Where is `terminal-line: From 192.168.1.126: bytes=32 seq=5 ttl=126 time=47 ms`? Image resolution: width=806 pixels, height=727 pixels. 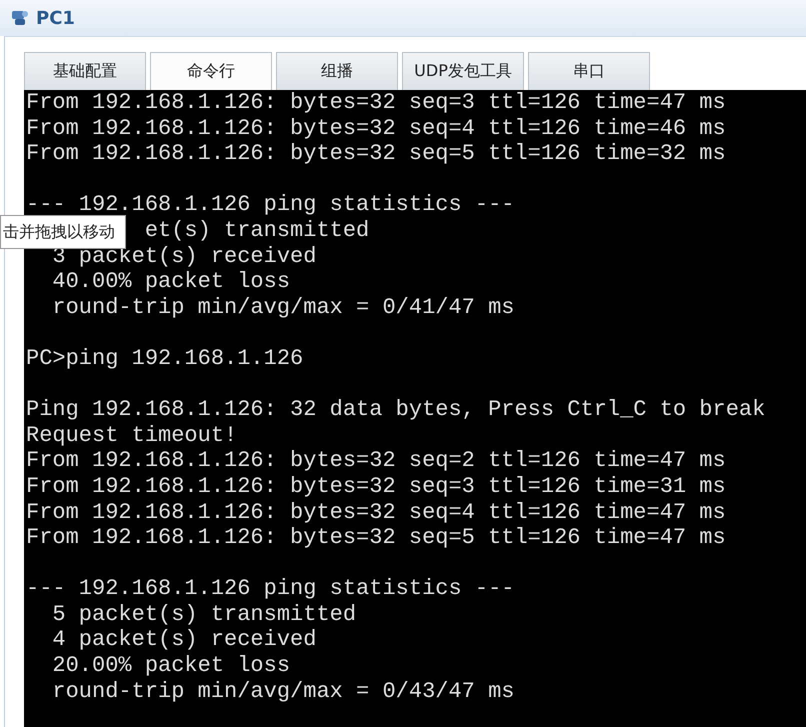
terminal-line: From 192.168.1.126: bytes=32 seq=5 ttl=126 time=47 ms is located at coordinates (376, 537).